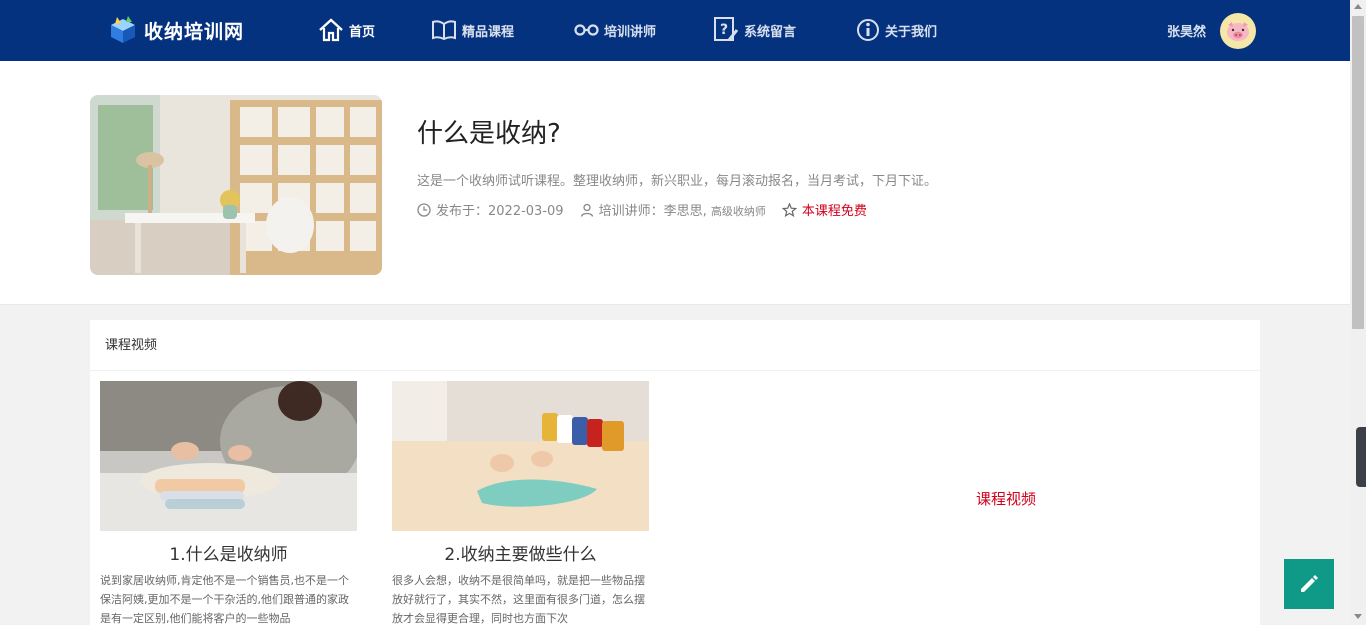  Describe the element at coordinates (631, 211) in the screenshot. I see `teacher-label: 培训讲师：` at that location.